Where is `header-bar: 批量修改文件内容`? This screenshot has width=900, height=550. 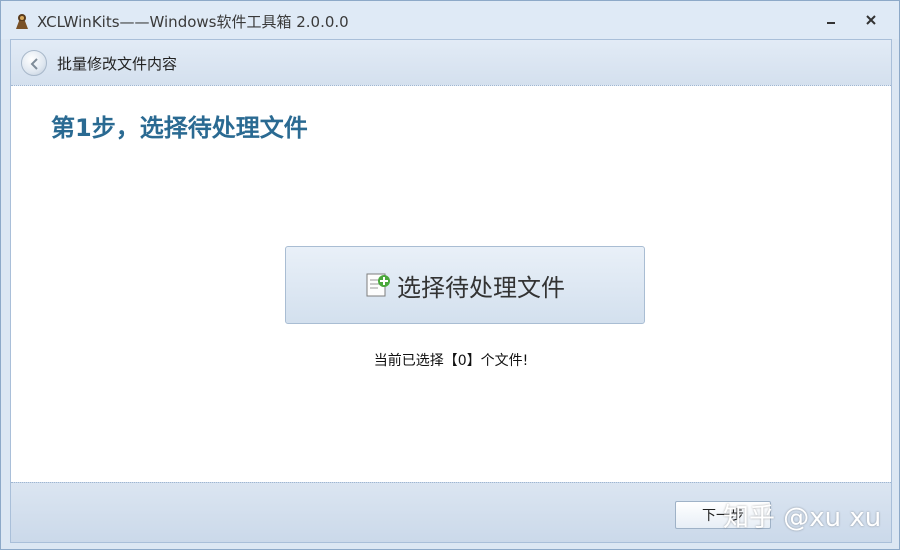 header-bar: 批量修改文件内容 is located at coordinates (451, 63).